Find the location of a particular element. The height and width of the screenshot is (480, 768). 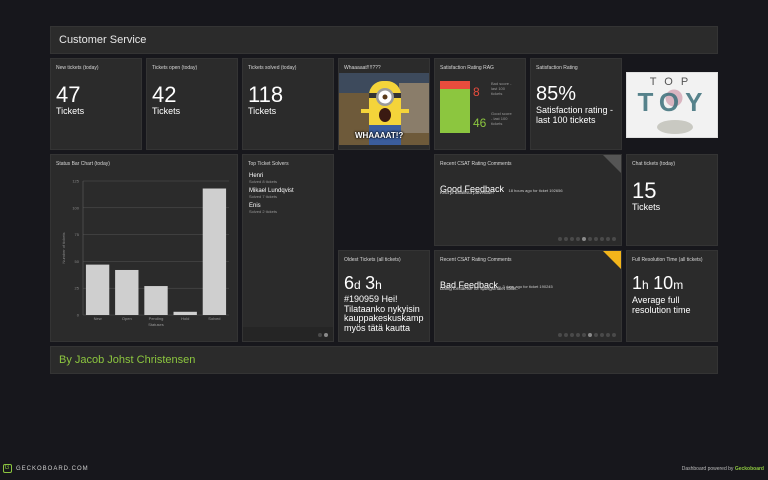

powered-by-brand: Geckoboard is located at coordinates (749, 469).